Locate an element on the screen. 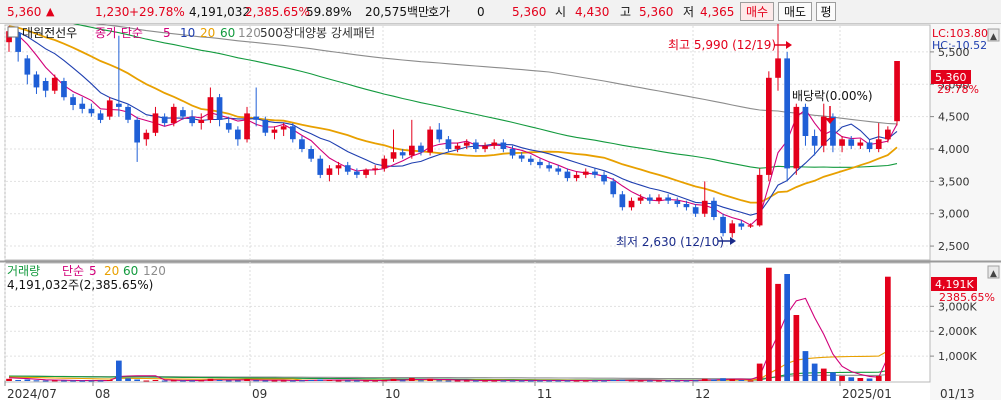 This screenshot has width=1001, height=400. quote-price: 5,360 is located at coordinates (529, 12).